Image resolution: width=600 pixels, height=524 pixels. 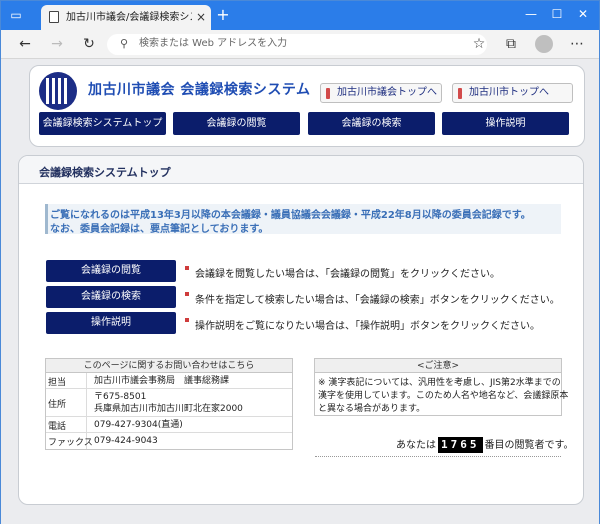 I want to click on refresh-icon: ↻, so click(x=89, y=44).